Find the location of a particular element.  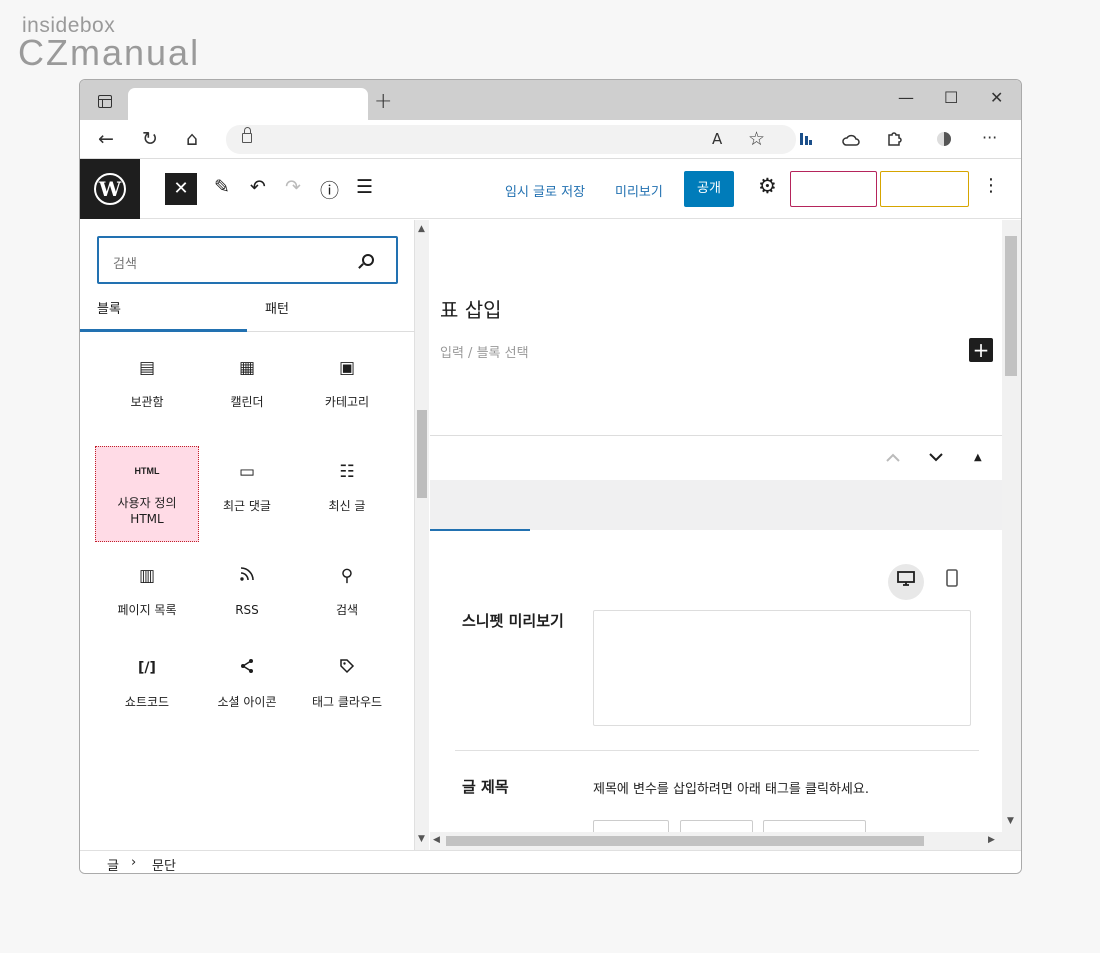

shortcode-icon: [/] is located at coordinates (147, 668).